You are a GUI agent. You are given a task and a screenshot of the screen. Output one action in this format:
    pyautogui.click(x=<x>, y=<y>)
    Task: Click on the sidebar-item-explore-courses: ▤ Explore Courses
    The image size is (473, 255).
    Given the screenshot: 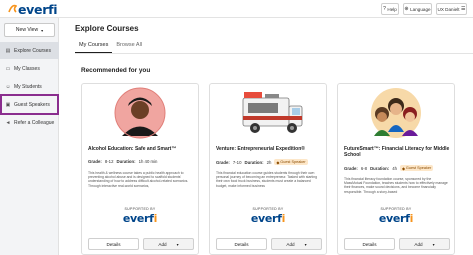 What is the action you would take?
    pyautogui.click(x=29, y=50)
    